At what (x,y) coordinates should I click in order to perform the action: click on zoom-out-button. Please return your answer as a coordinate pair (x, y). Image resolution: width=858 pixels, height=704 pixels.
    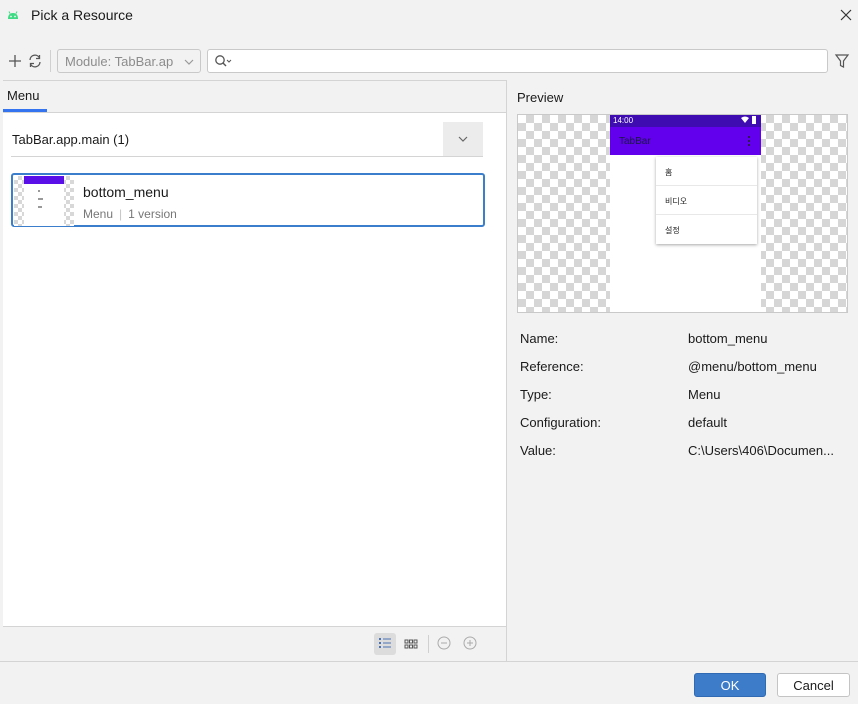
    Looking at the image, I should click on (444, 644).